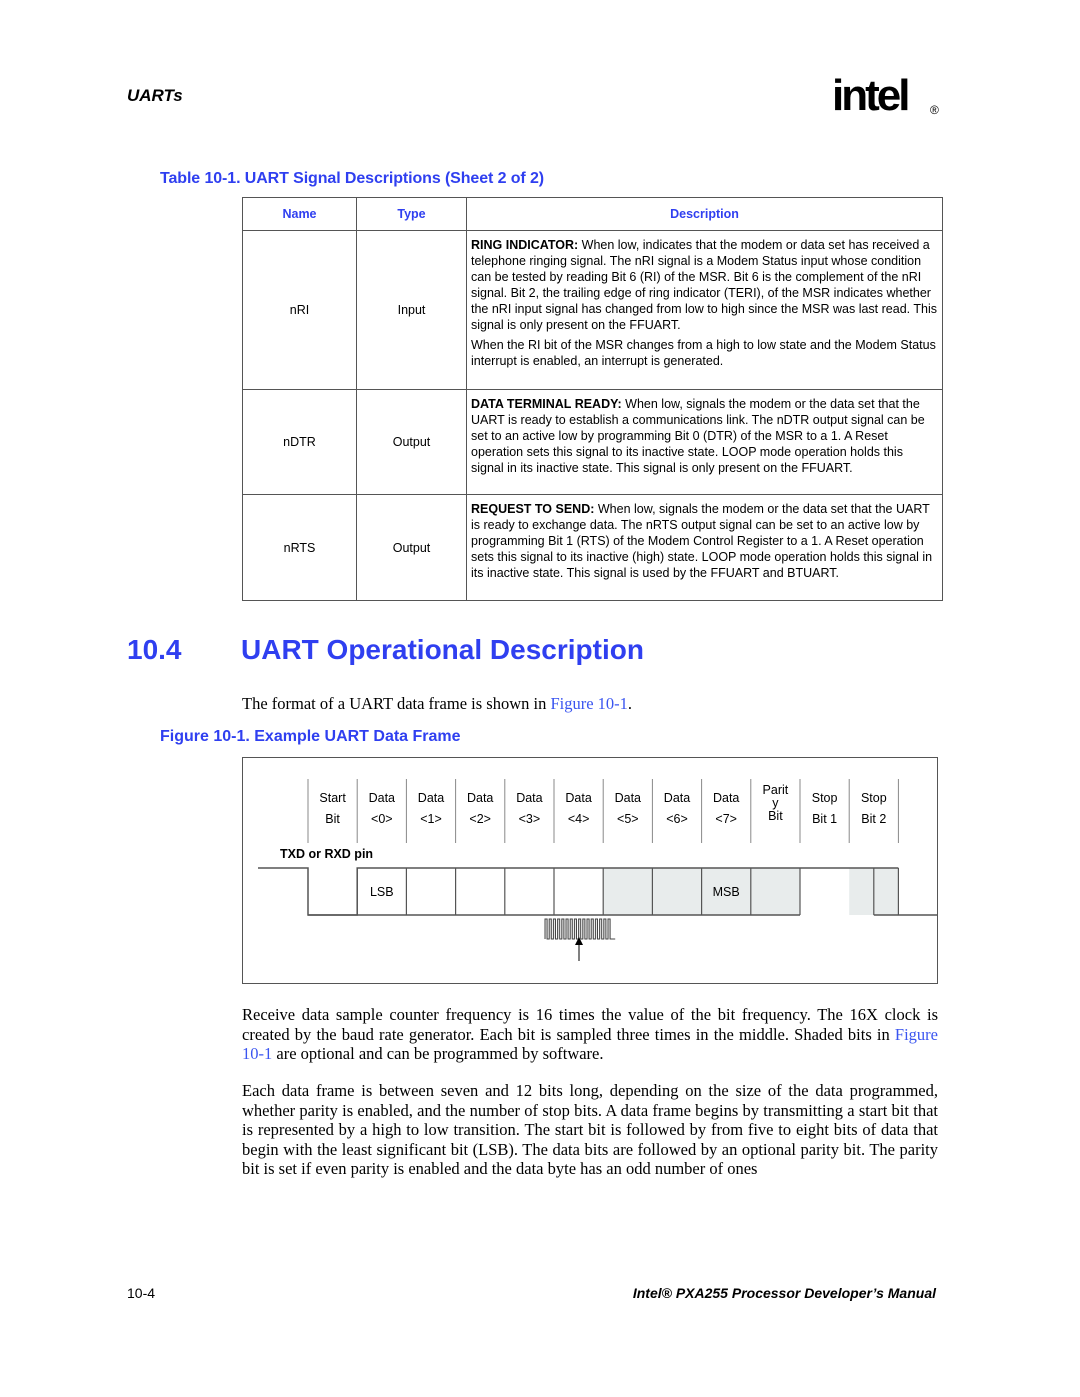 The image size is (1080, 1397). I want to click on intel-logo: intel ®, so click(885, 95).